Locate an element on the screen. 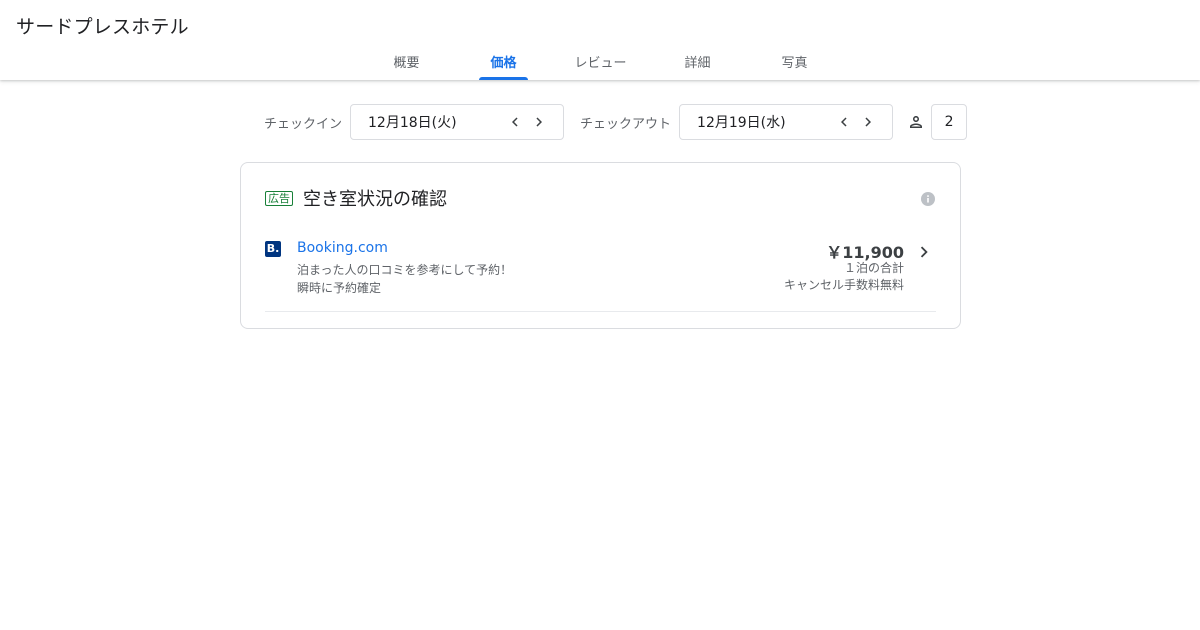  info-icon is located at coordinates (928, 199).